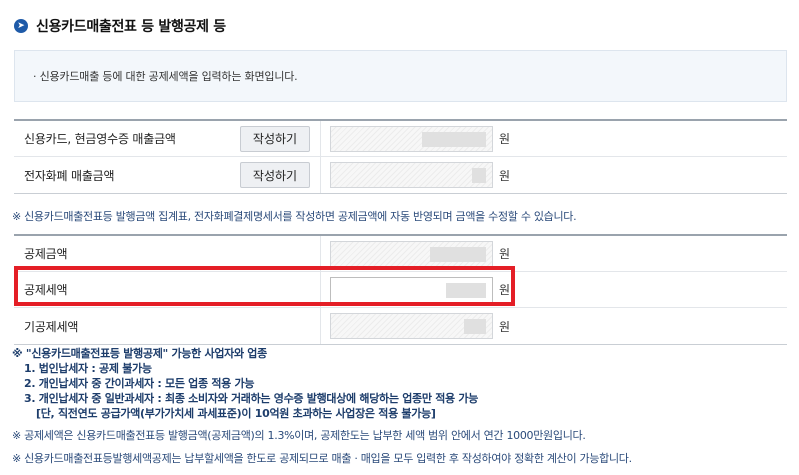 The height and width of the screenshot is (475, 799). I want to click on table-row-emoney-sales: 전자화폐 매출금액 작성하기 원, so click(400, 175).